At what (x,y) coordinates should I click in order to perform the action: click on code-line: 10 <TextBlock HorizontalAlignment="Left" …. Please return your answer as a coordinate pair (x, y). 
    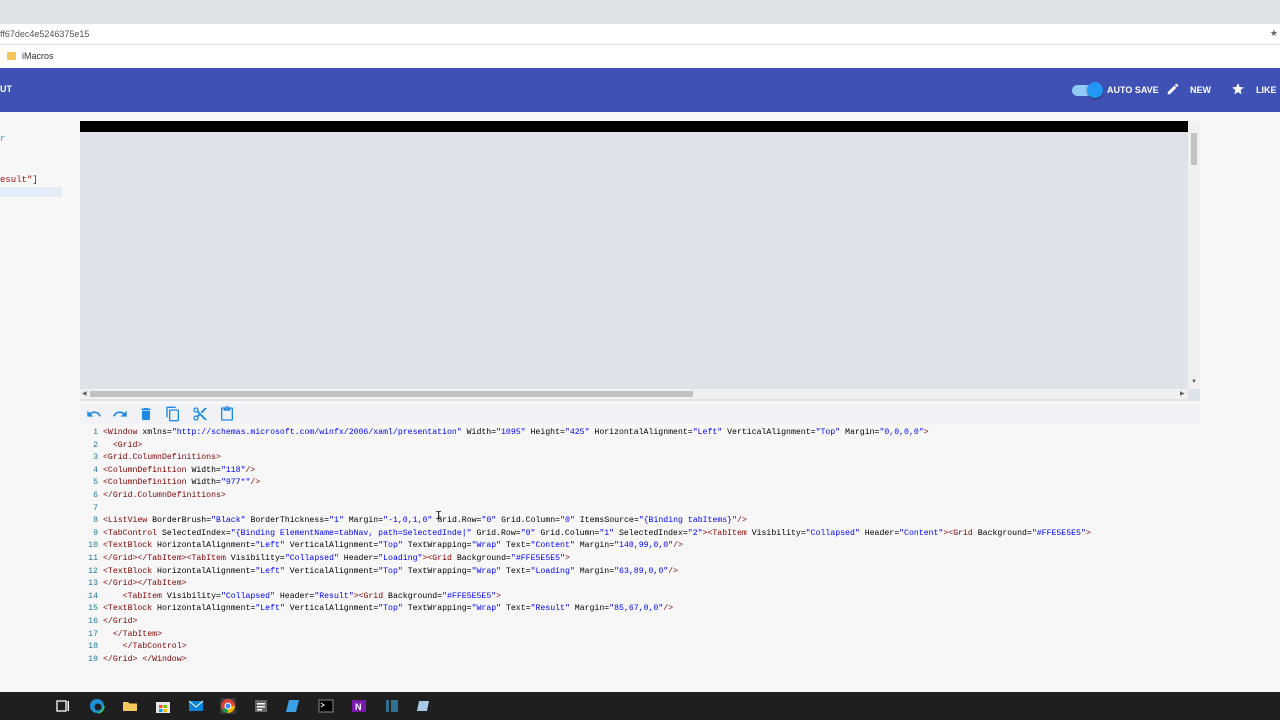
    Looking at the image, I should click on (640, 546).